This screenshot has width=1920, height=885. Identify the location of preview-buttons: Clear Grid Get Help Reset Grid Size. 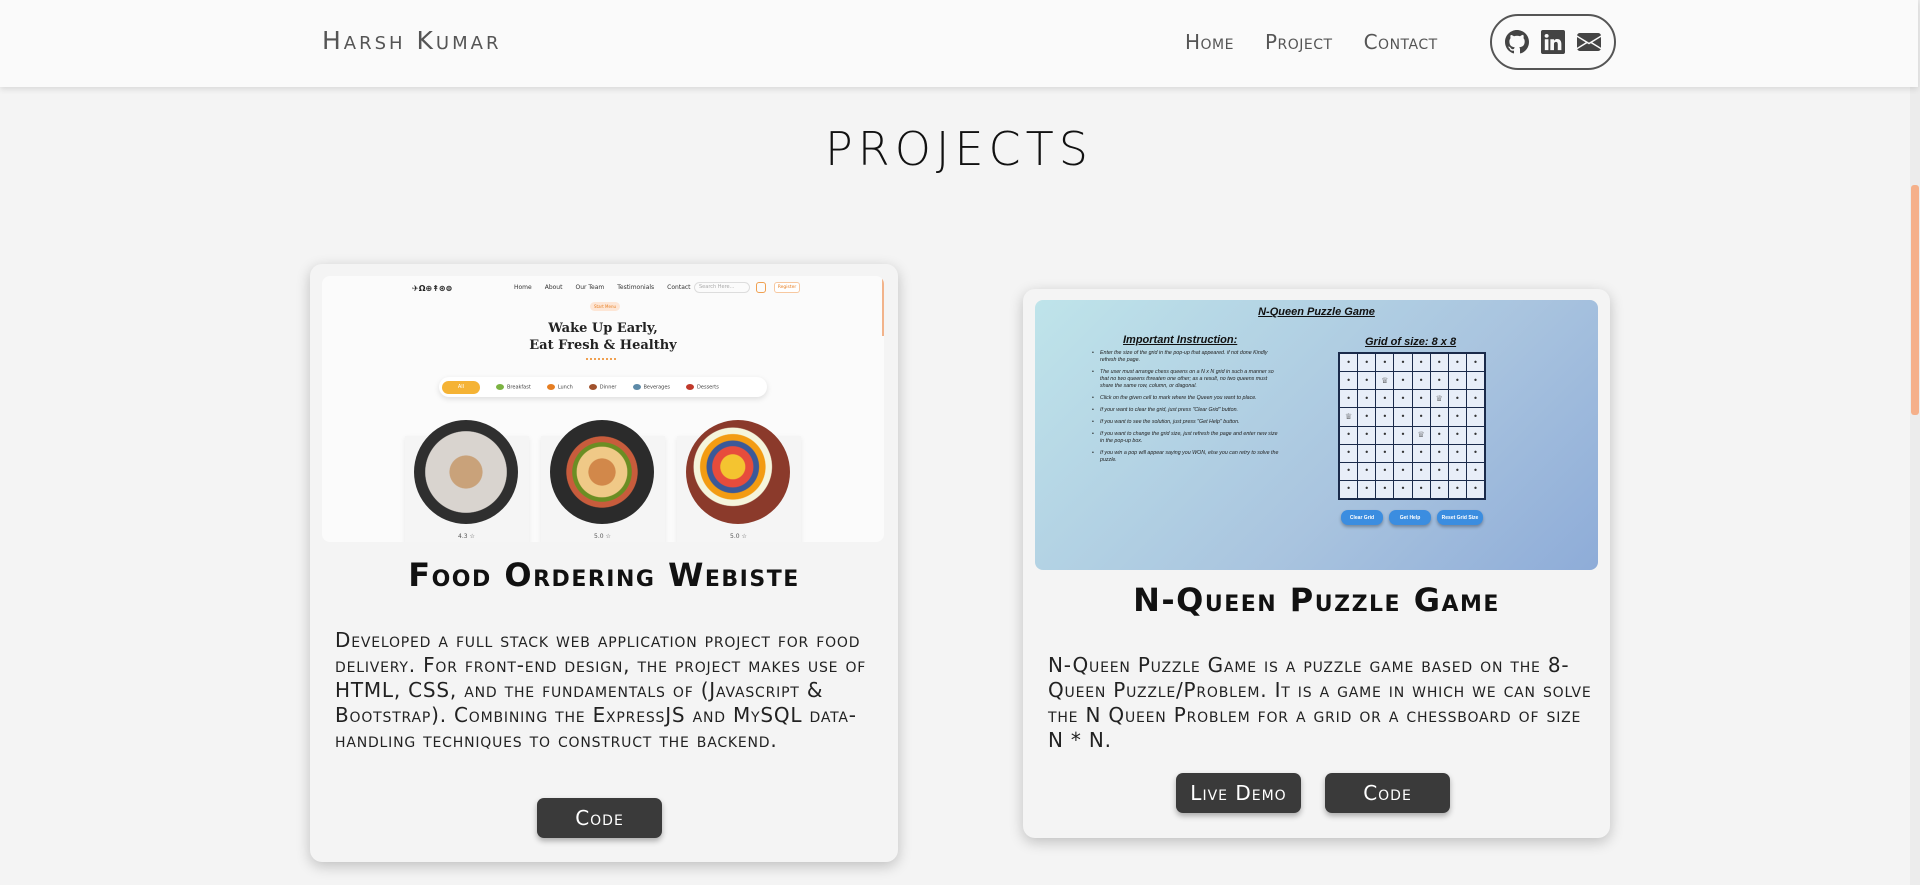
(1412, 517).